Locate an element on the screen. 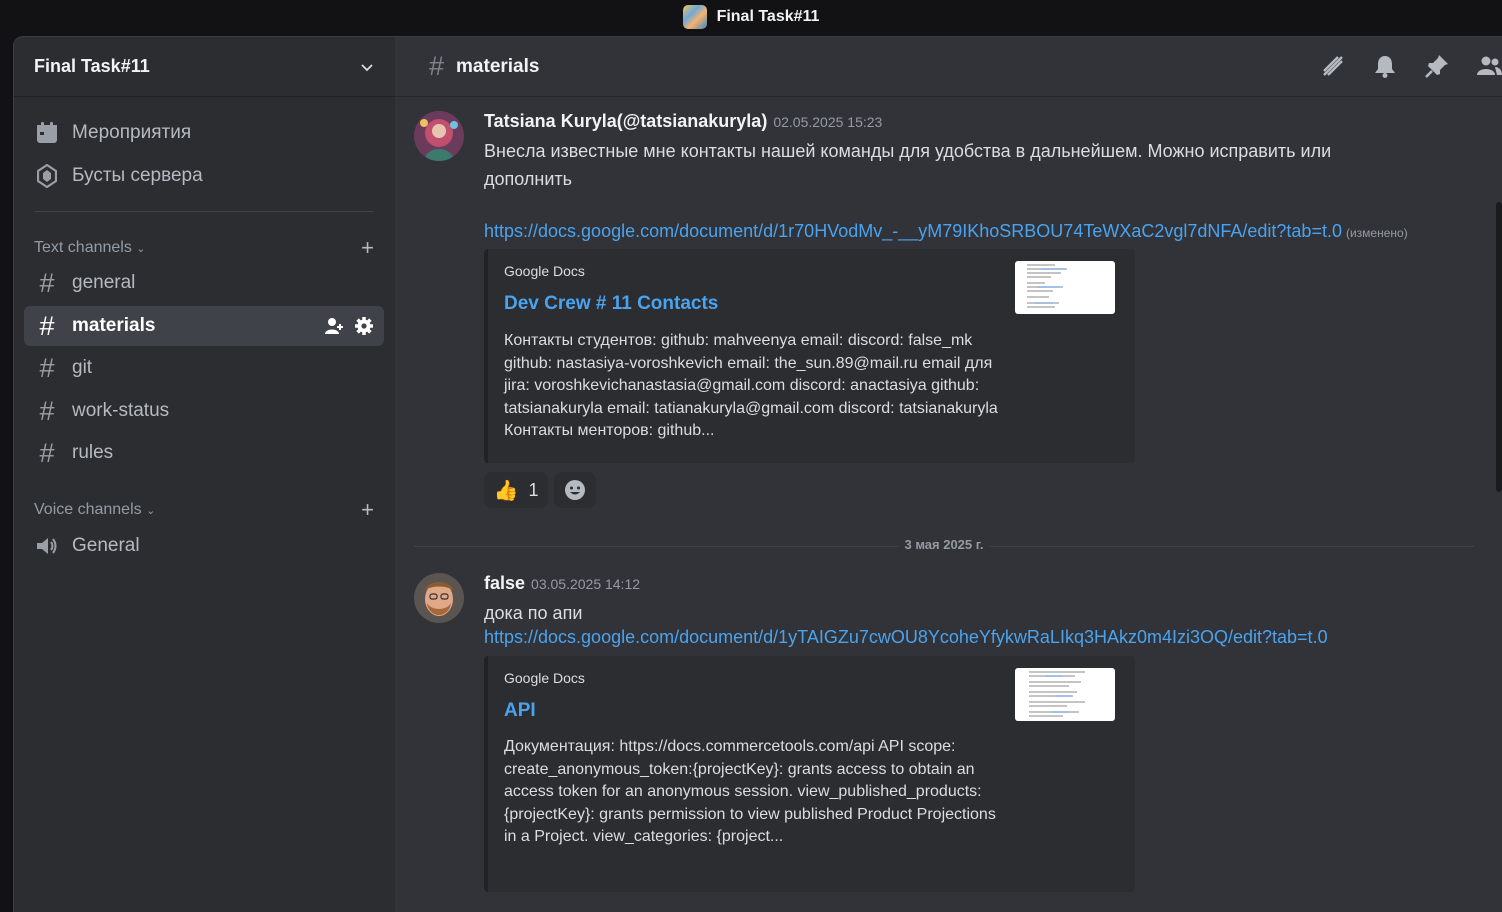 Image resolution: width=1502 pixels, height=912 pixels. sidebar-item-label: Бусты сервера is located at coordinates (137, 175).